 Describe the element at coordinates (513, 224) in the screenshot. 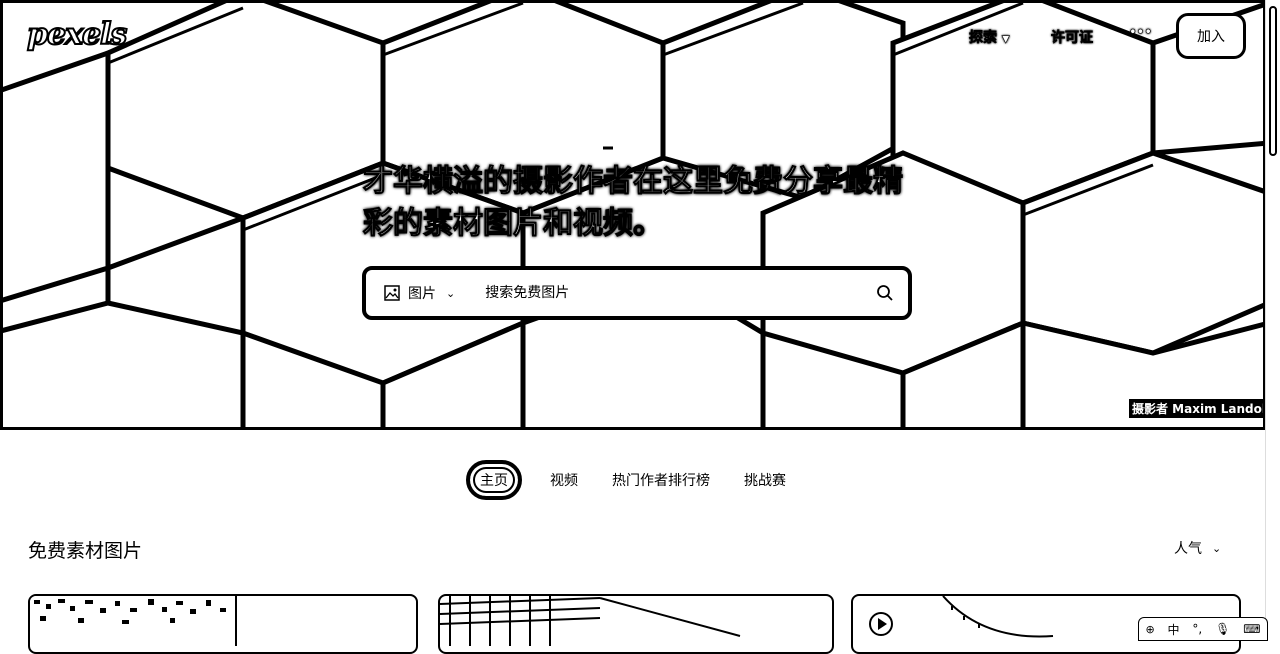

I see `hero-headline-line2: 彩的素材图片和视频。` at that location.